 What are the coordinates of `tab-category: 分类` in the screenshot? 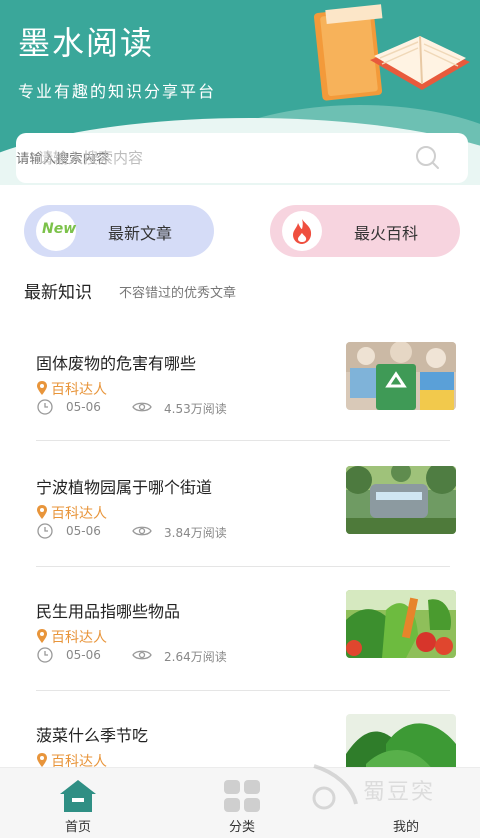 It's located at (242, 803).